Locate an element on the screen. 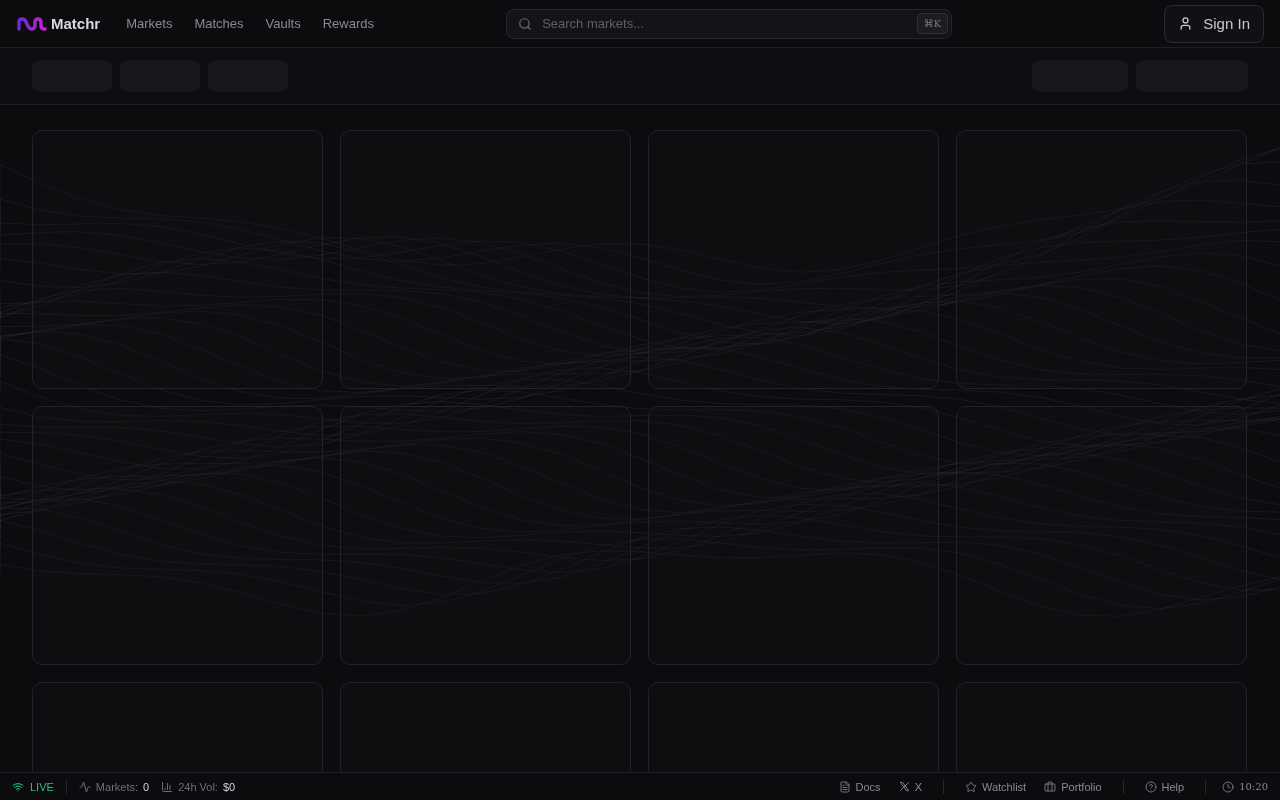  x-logo-icon is located at coordinates (904, 786).